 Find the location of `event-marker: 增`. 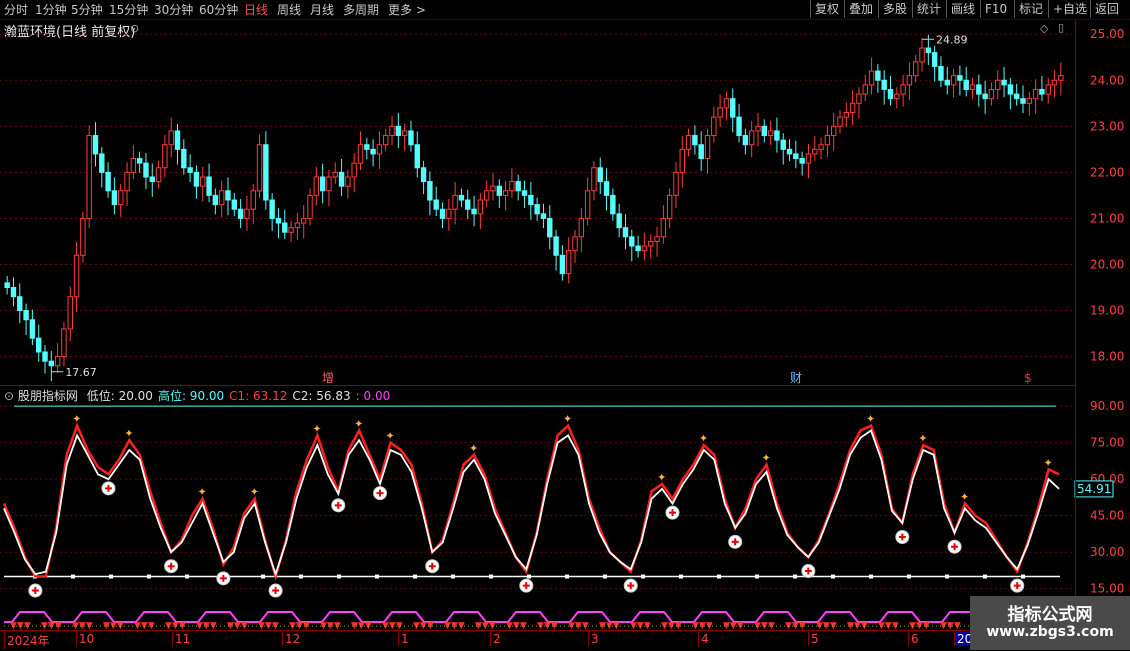

event-marker: 增 is located at coordinates (328, 378).